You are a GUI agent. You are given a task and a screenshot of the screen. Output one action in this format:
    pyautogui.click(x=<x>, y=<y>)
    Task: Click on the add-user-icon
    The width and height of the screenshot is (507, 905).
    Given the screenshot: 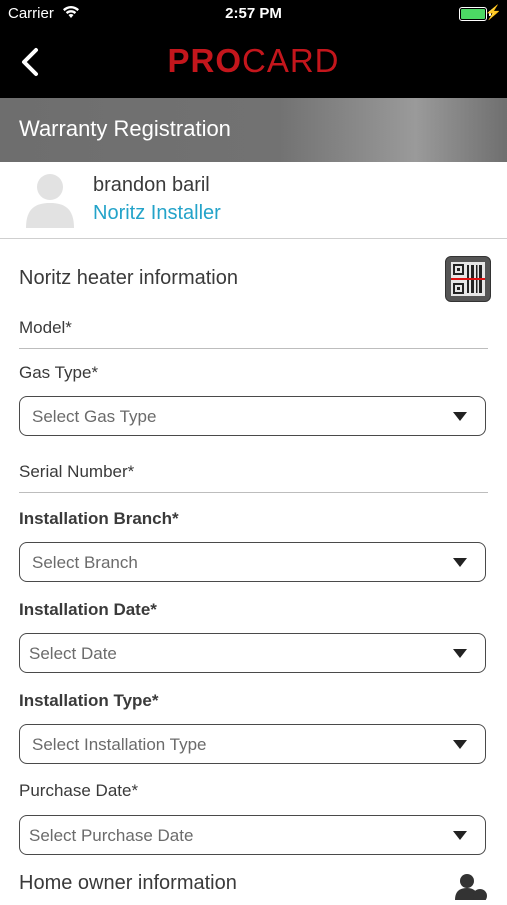 What is the action you would take?
    pyautogui.click(x=470, y=887)
    